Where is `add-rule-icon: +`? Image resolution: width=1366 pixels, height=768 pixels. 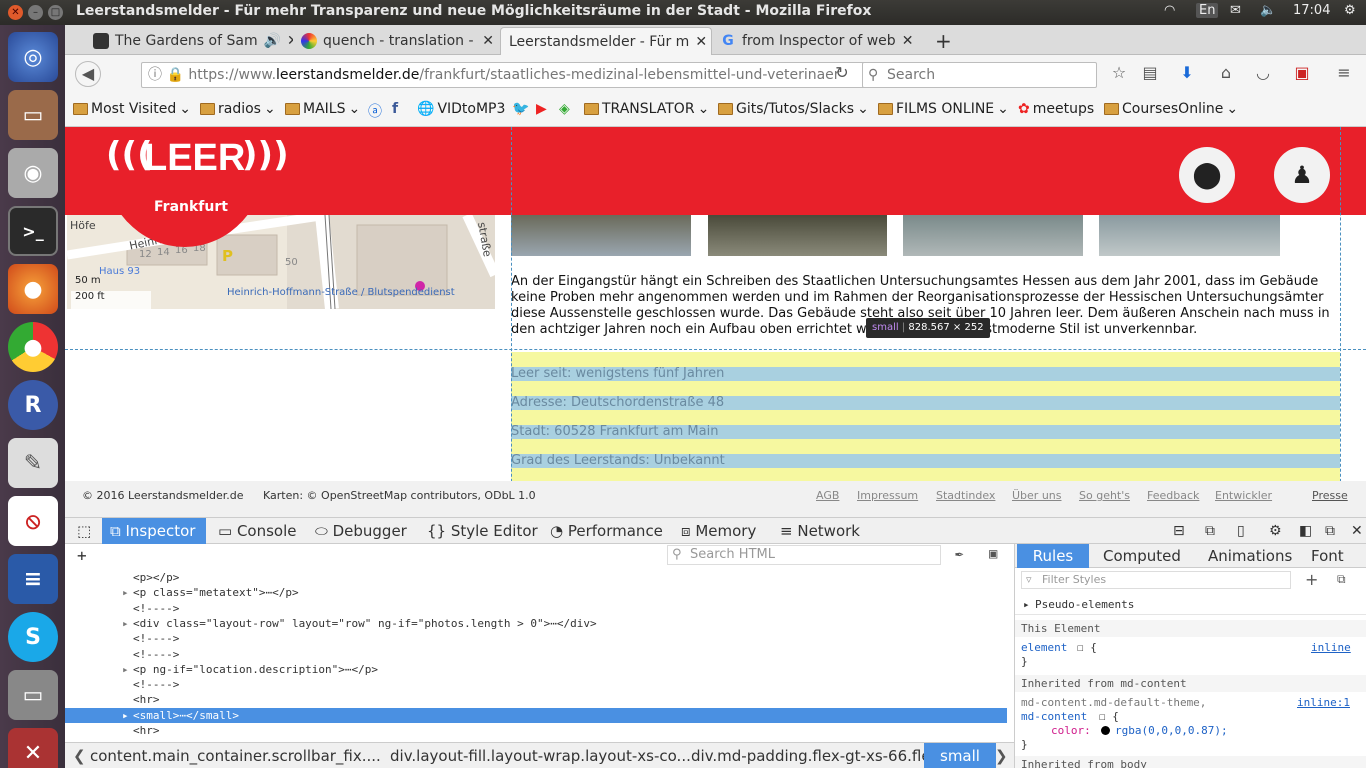 add-rule-icon: + is located at coordinates (1311, 579).